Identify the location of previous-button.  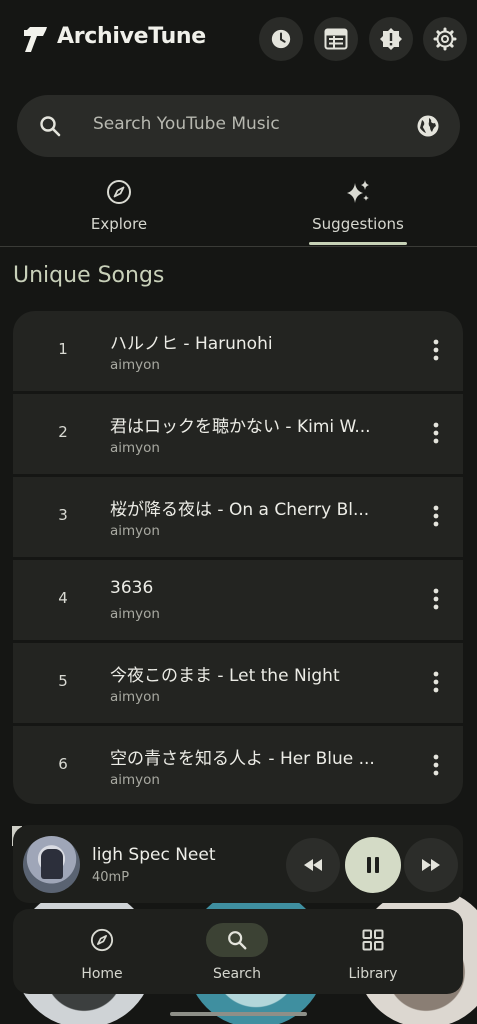
(313, 865).